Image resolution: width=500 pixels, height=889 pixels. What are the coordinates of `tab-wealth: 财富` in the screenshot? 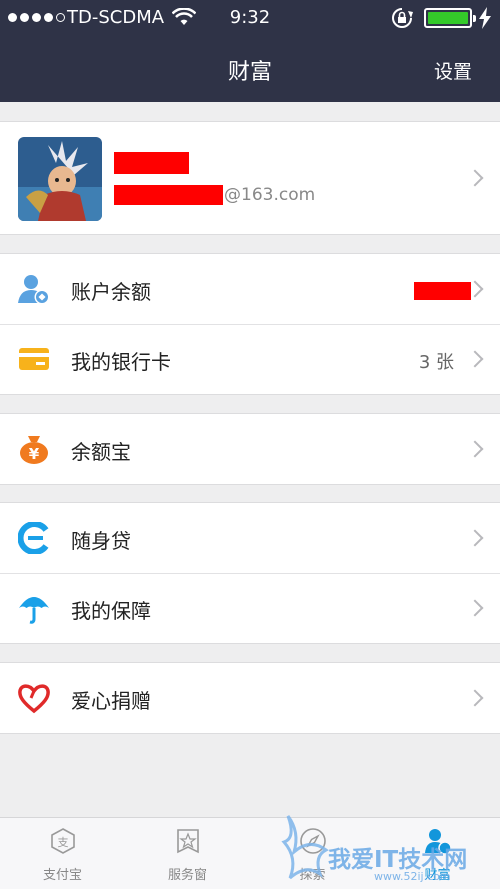 It's located at (437, 853).